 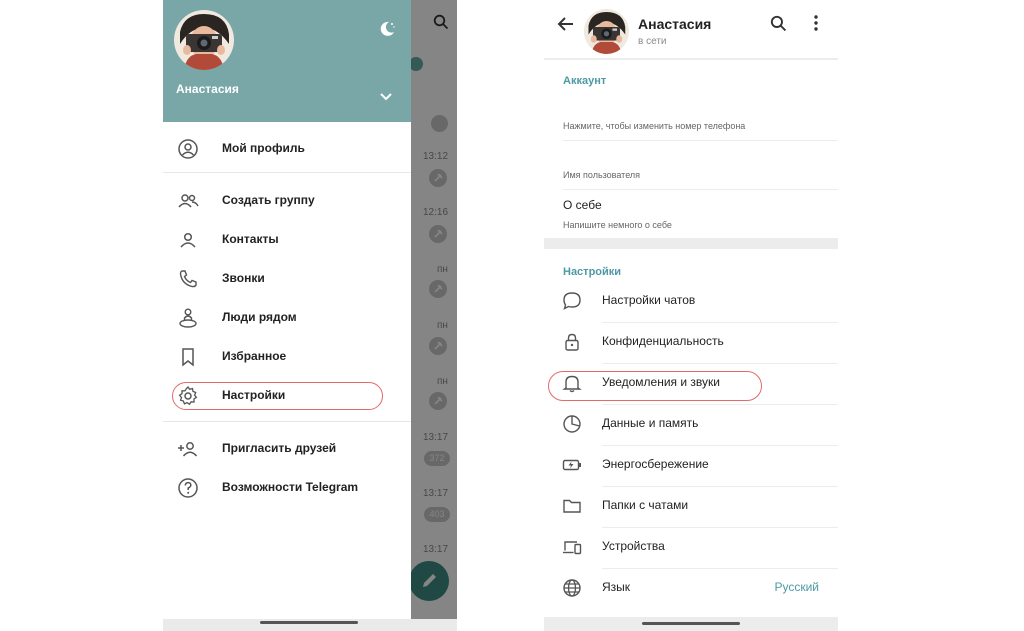 What do you see at coordinates (650, 423) in the screenshot?
I see `settings-item-label: Данные и память` at bounding box center [650, 423].